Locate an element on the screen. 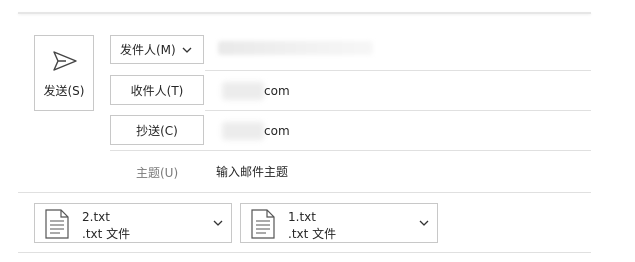 The image size is (635, 262). subject-separator is located at coordinates (304, 192).